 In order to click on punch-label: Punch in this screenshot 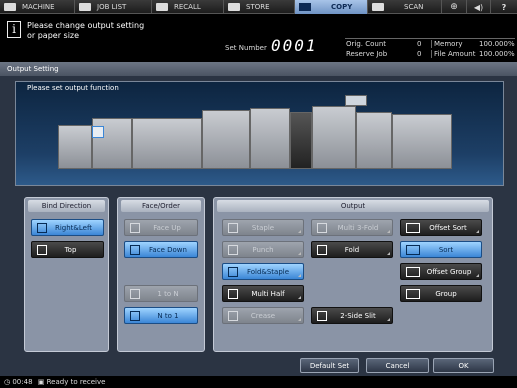, I will do `click(263, 249)`.